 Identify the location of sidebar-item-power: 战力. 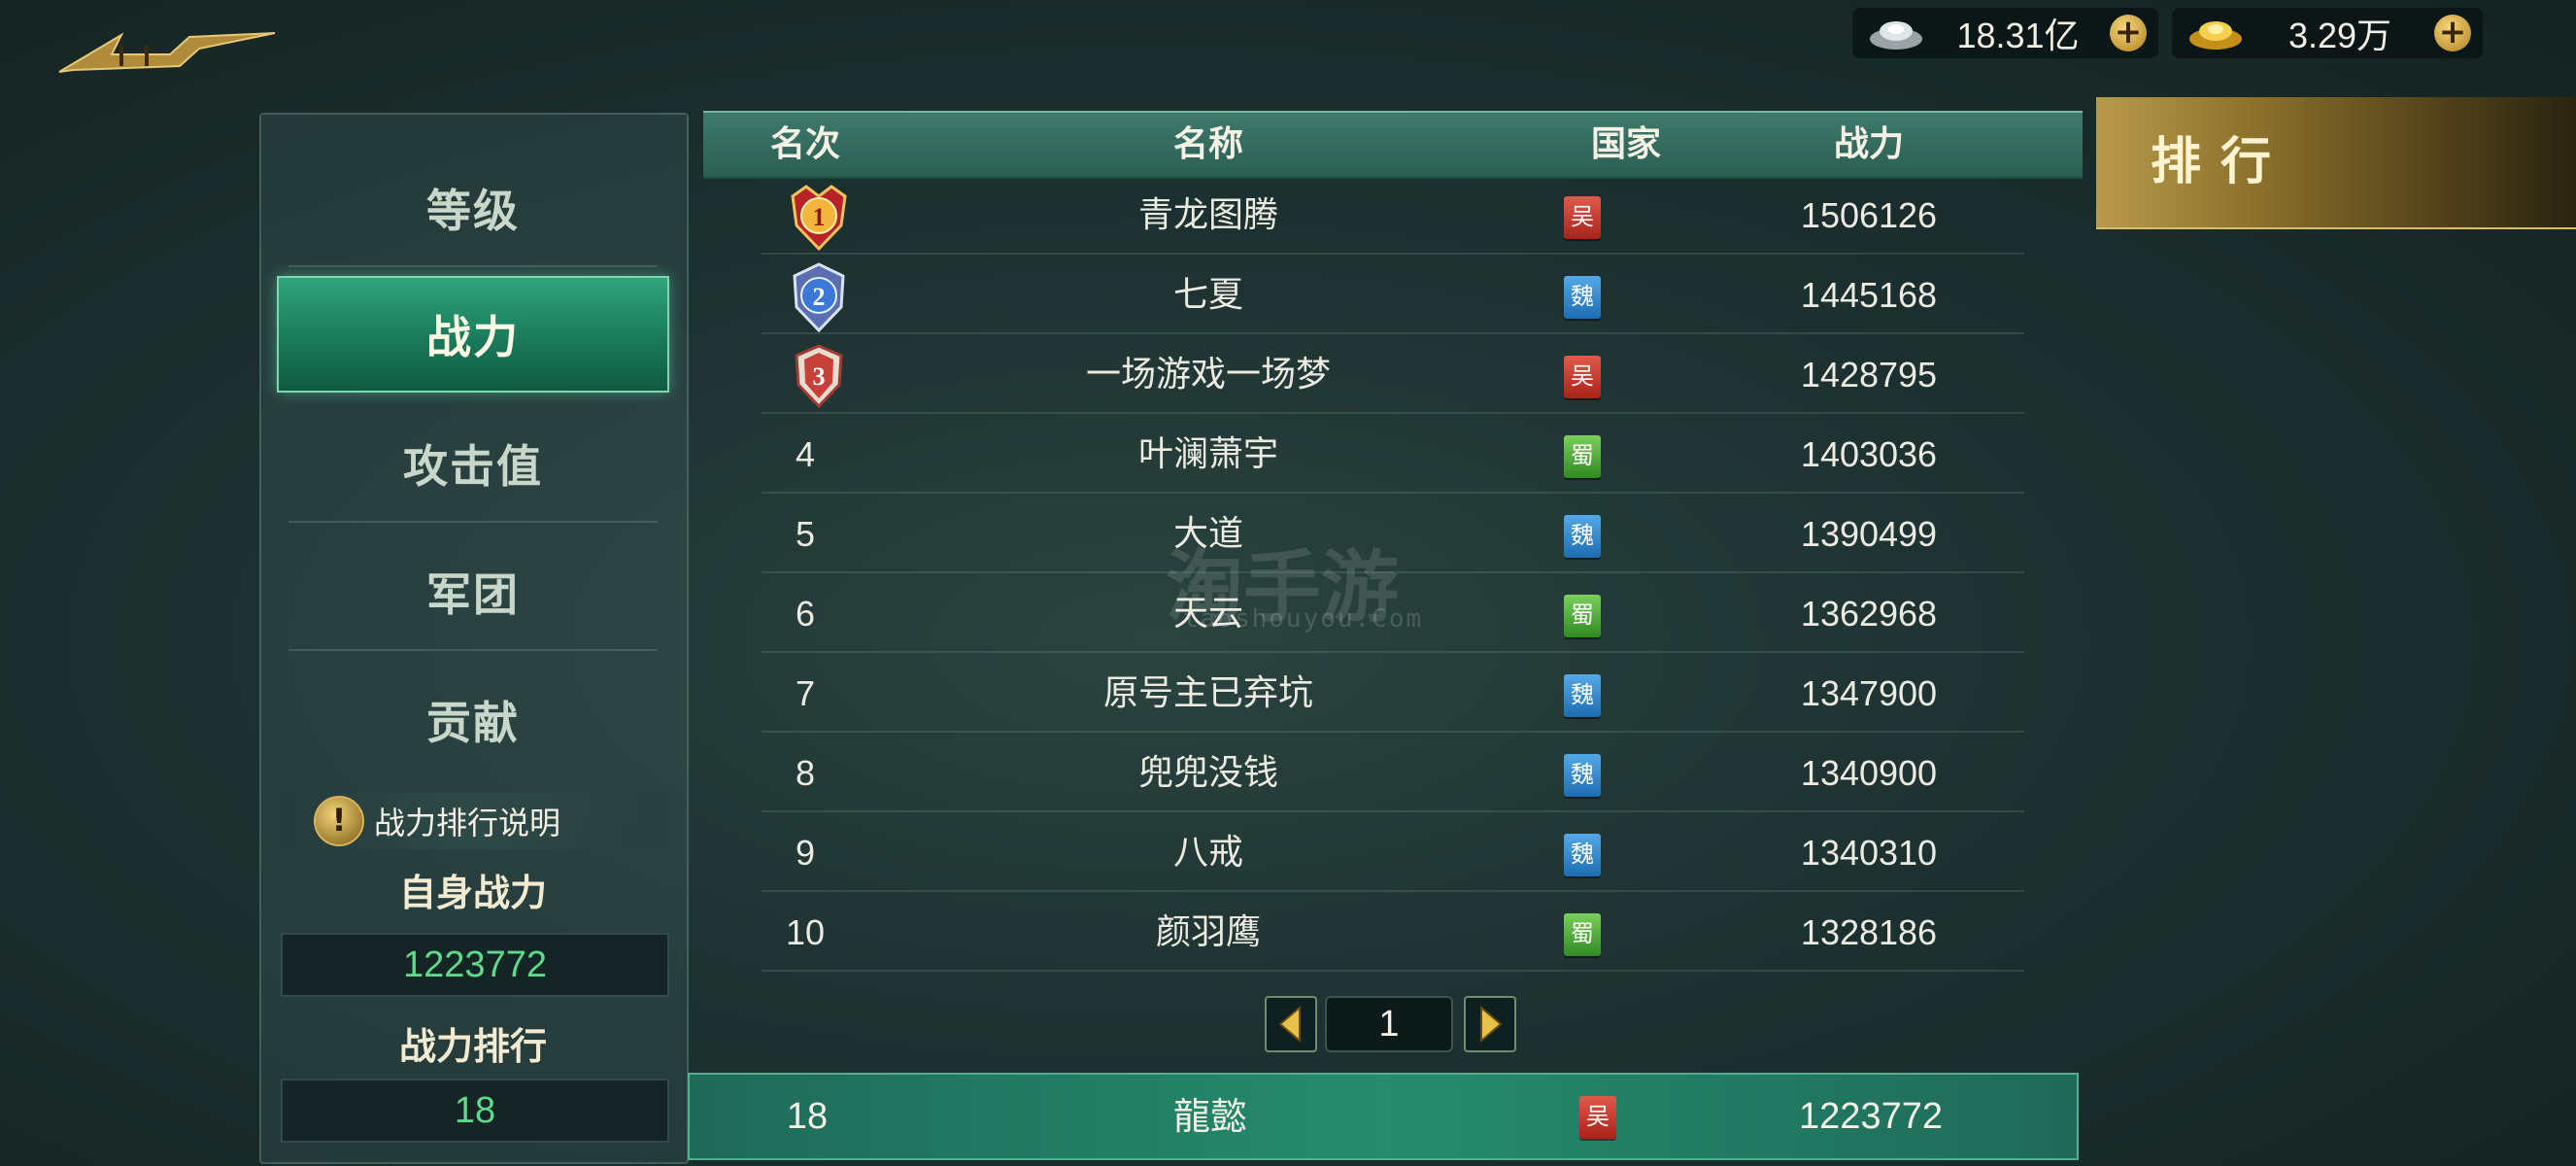
(473, 334).